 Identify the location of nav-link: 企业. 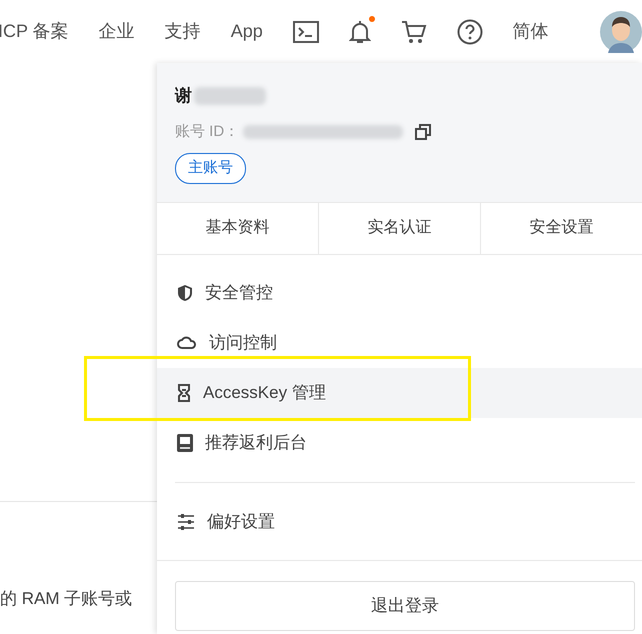
(116, 31).